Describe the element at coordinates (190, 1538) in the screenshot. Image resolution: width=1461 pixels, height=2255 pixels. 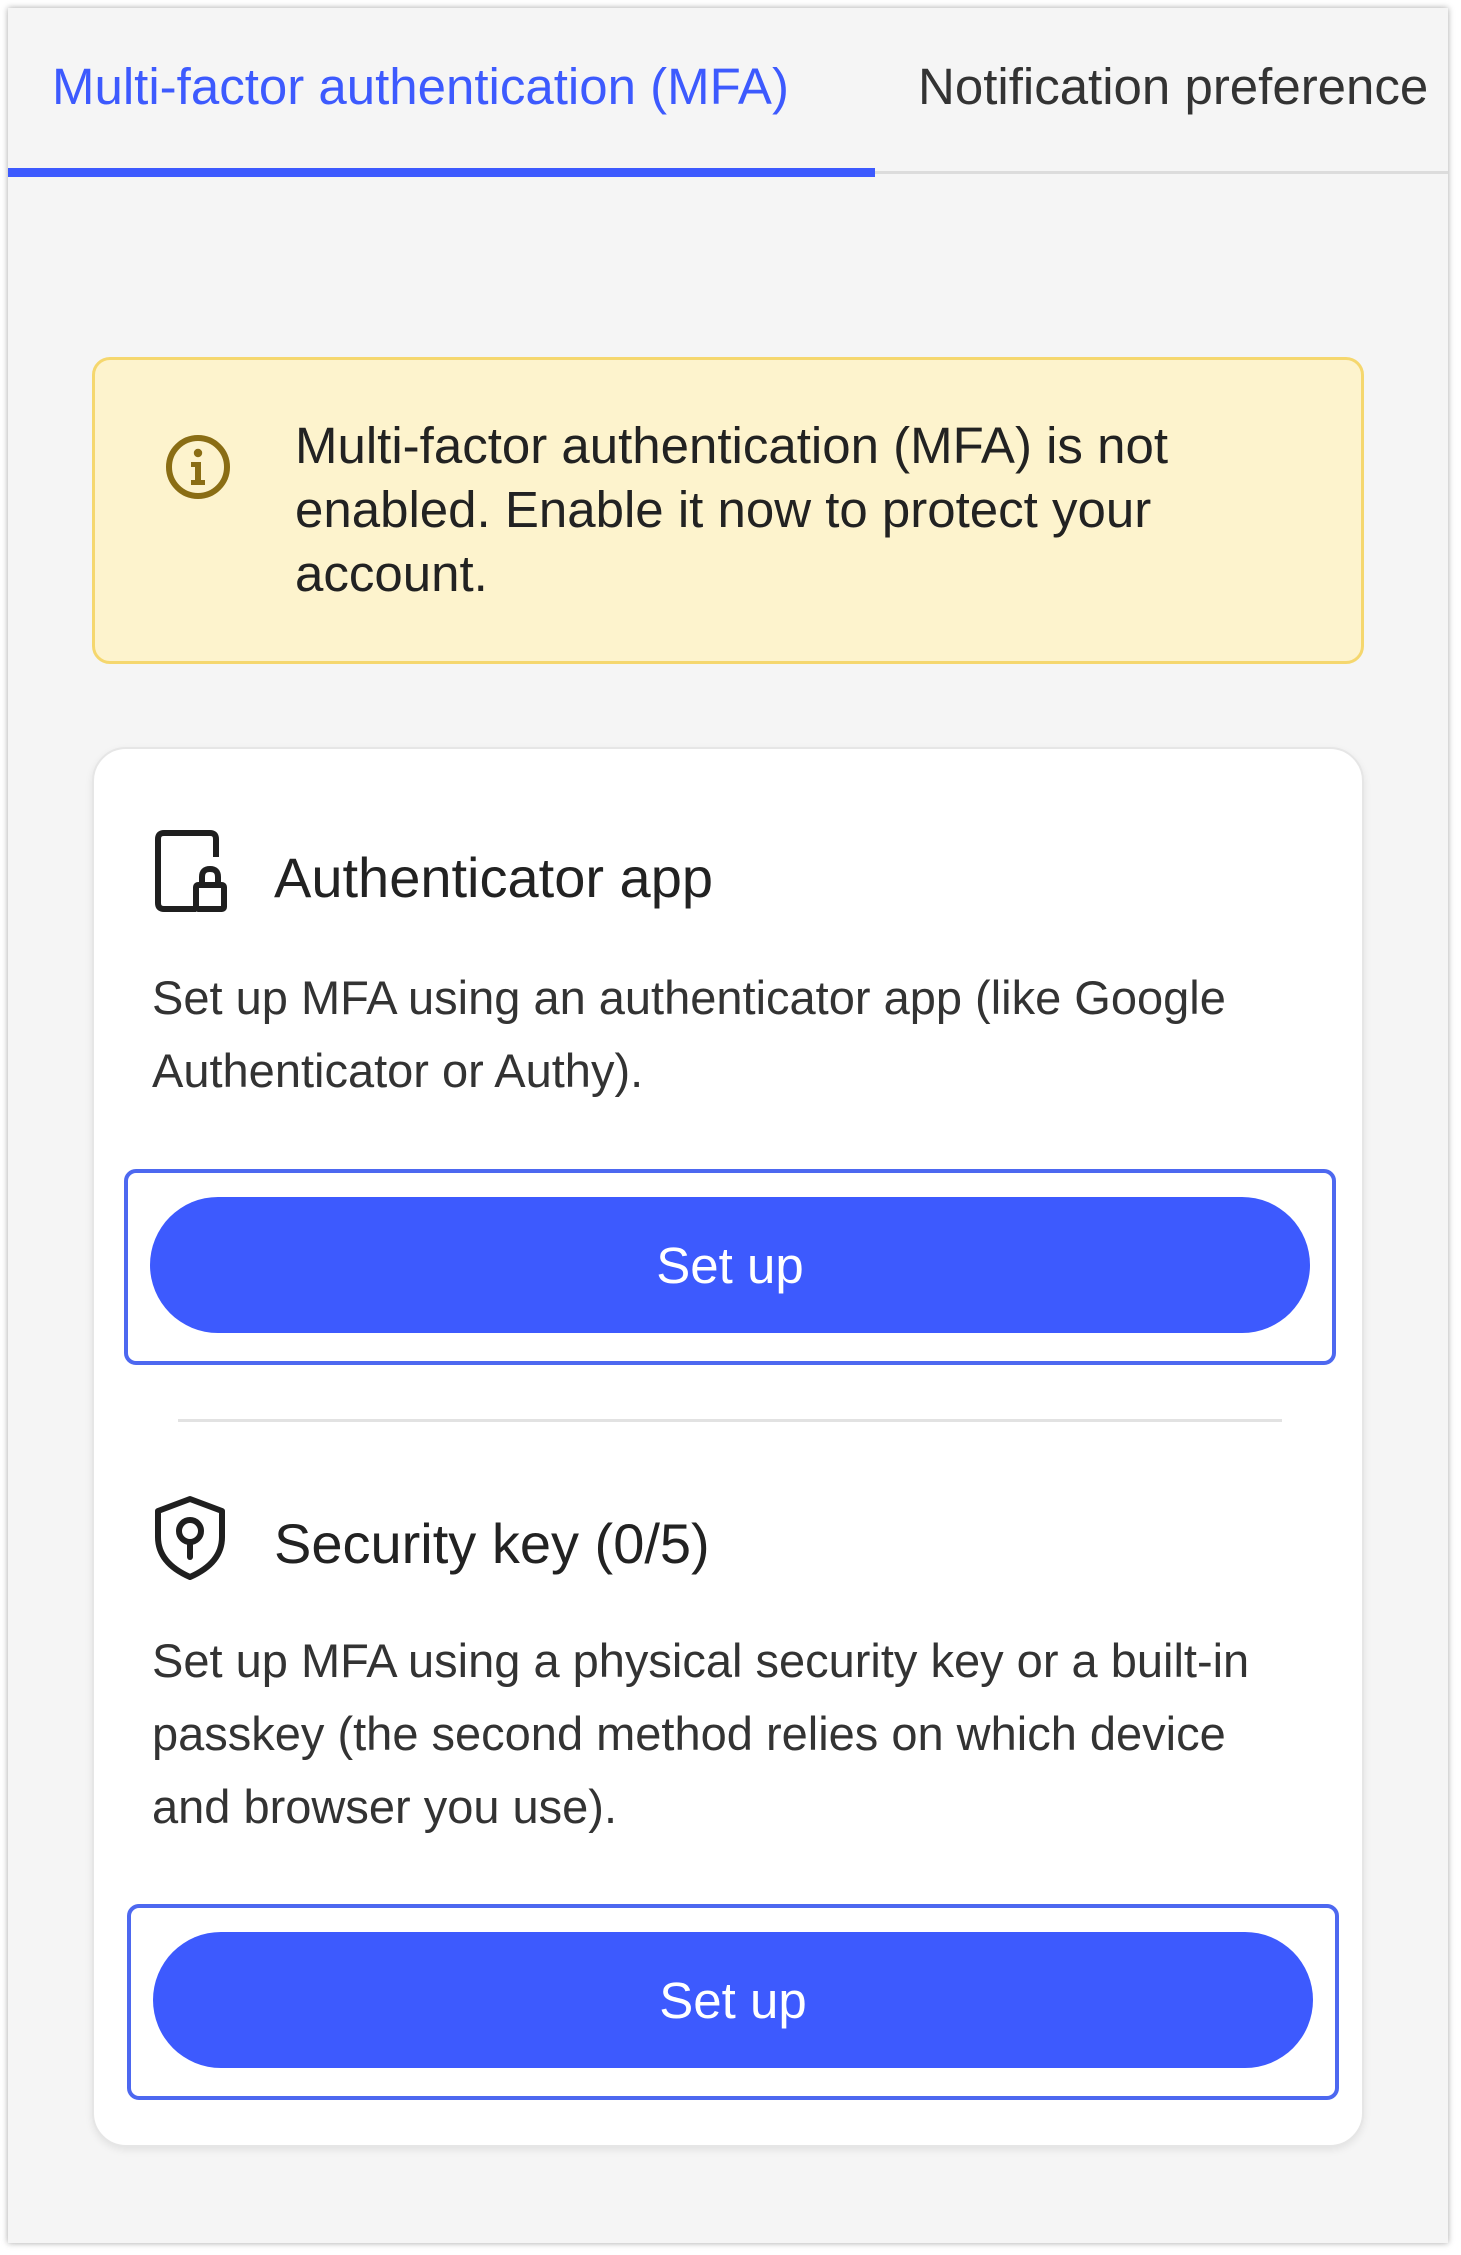
I see `shield-key-icon` at that location.